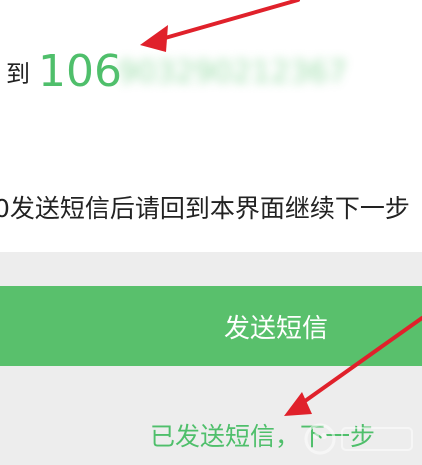 The image size is (422, 465). I want to click on to-label: 到, so click(18, 74).